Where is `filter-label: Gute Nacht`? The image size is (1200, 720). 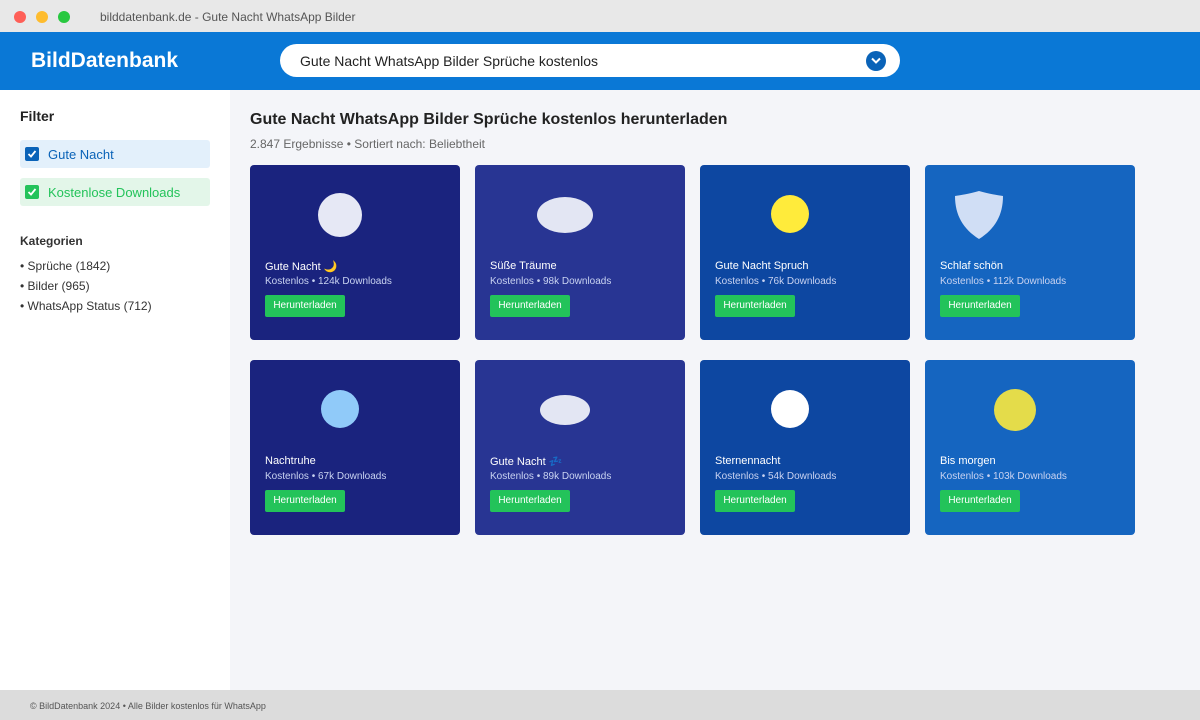
filter-label: Gute Nacht is located at coordinates (81, 154).